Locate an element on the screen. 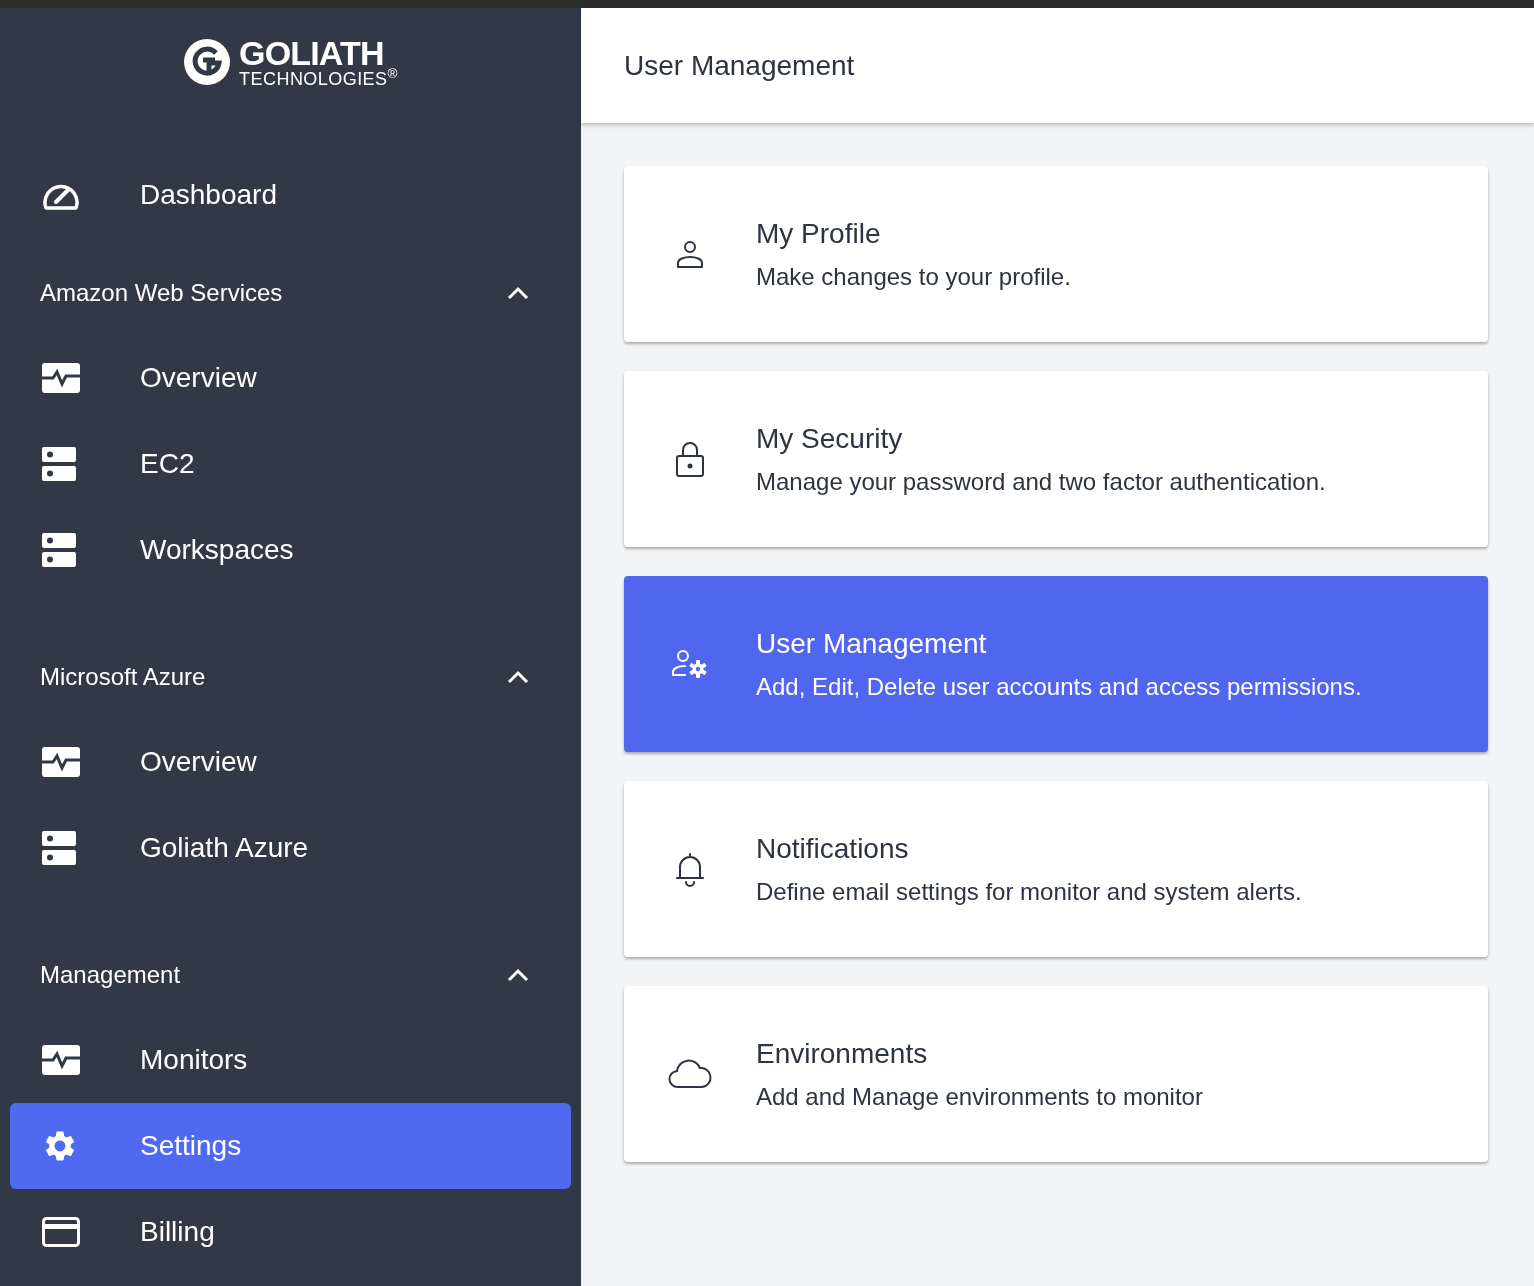 The width and height of the screenshot is (1534, 1286). card-title: Environments is located at coordinates (842, 1054).